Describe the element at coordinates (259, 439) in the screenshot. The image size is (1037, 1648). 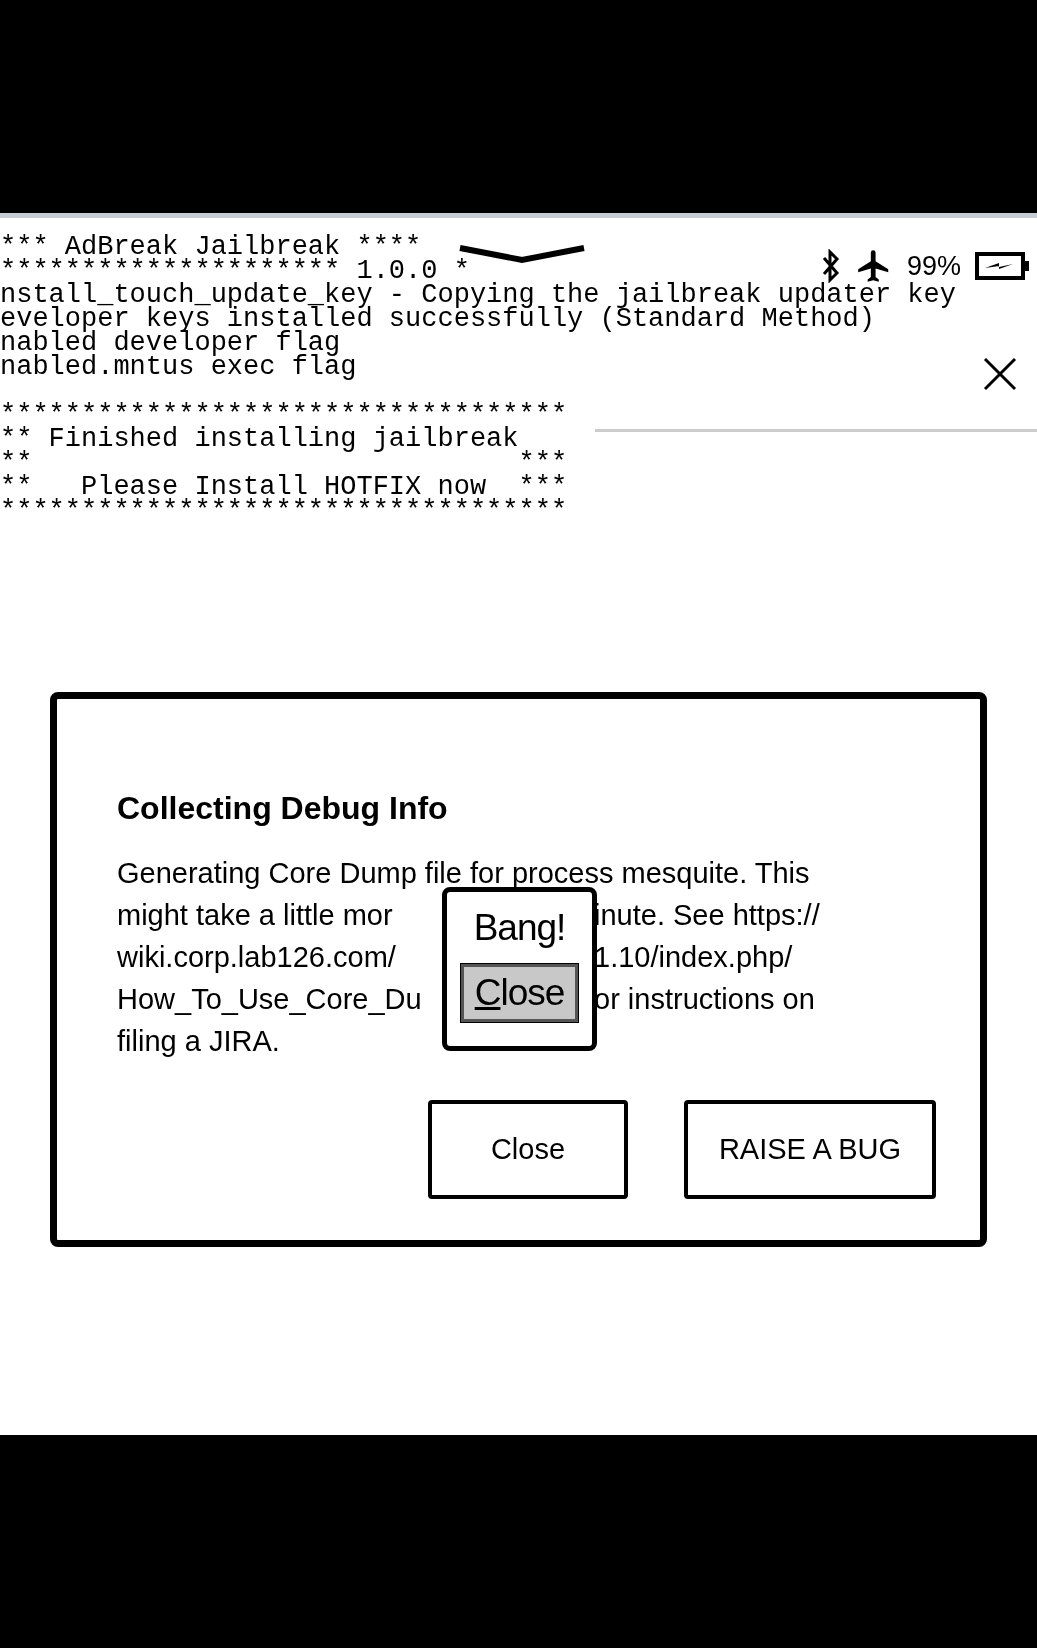
I see `terminal-line: ** Finished installing jailbreak` at that location.